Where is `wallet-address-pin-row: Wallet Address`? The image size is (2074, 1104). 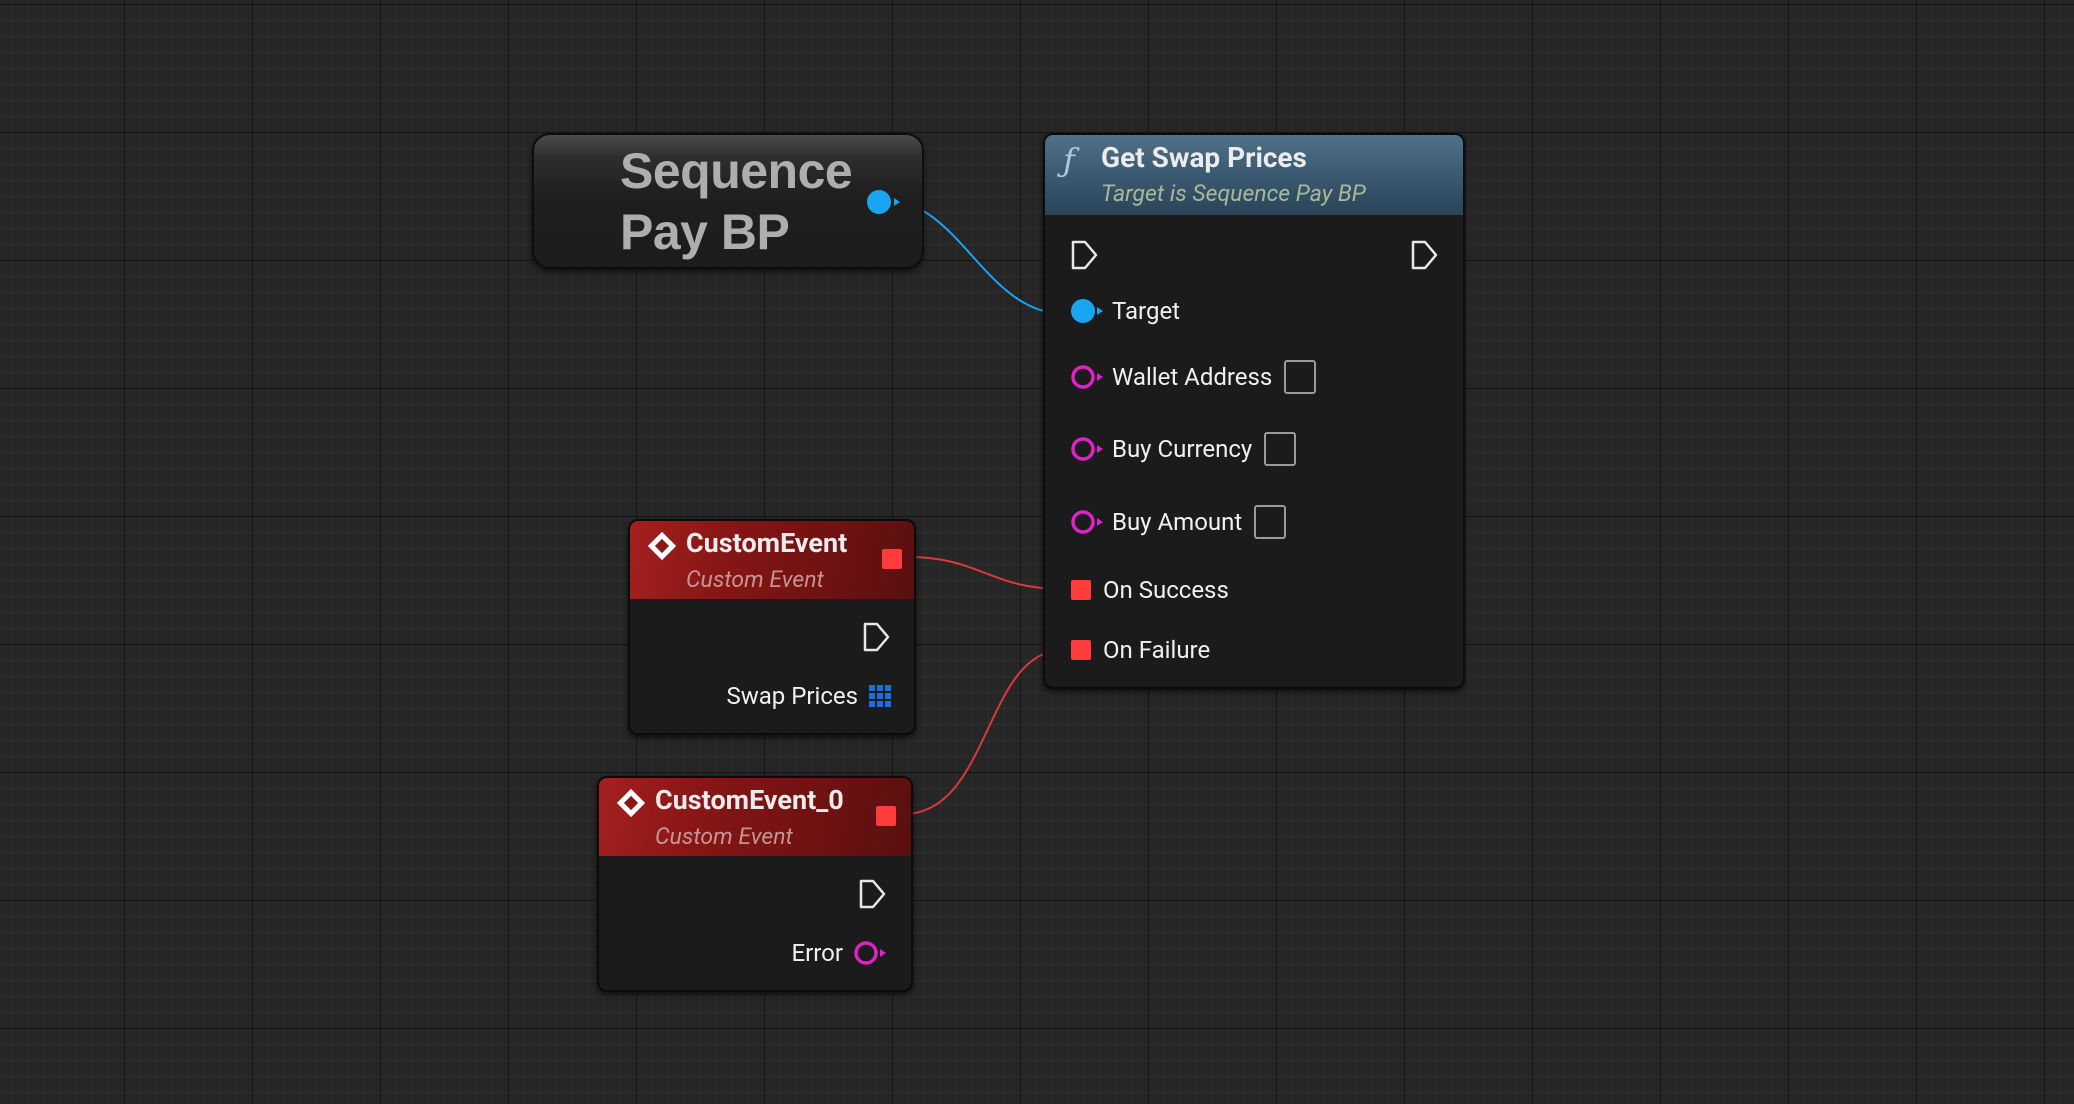 wallet-address-pin-row: Wallet Address is located at coordinates (1193, 377).